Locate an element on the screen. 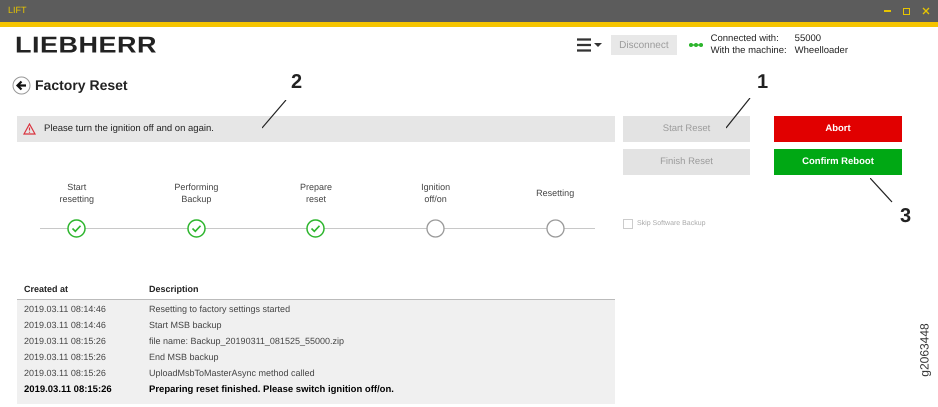 The height and width of the screenshot is (407, 938). back-icon is located at coordinates (21, 85).